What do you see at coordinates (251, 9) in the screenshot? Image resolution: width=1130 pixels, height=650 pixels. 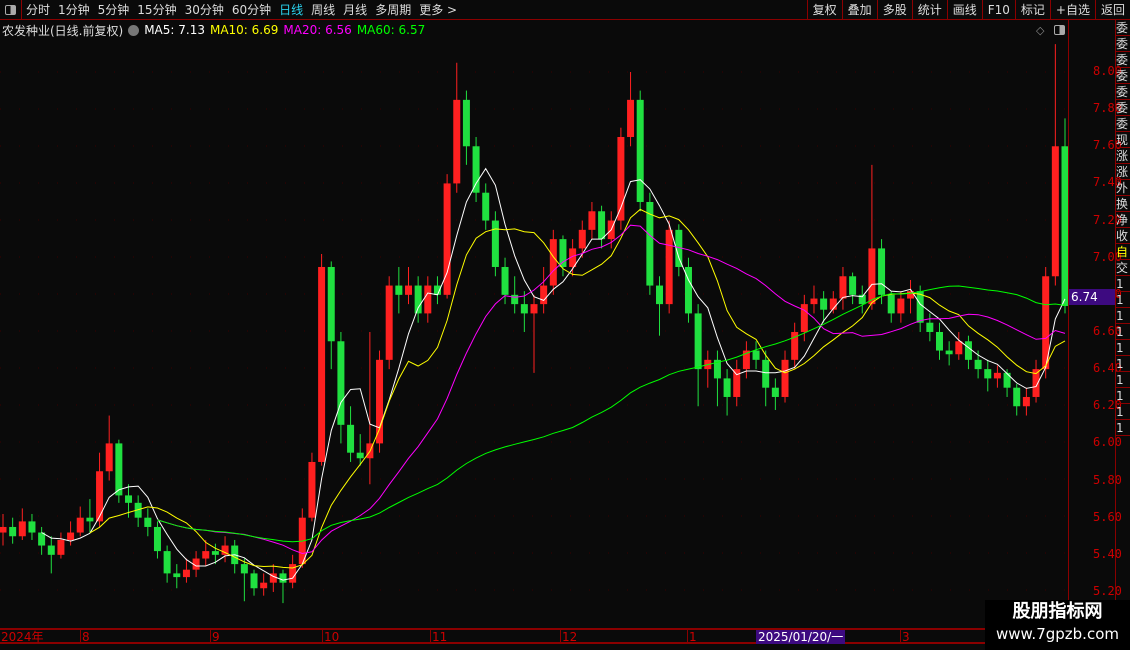 I see `tab-period: 60分钟` at bounding box center [251, 9].